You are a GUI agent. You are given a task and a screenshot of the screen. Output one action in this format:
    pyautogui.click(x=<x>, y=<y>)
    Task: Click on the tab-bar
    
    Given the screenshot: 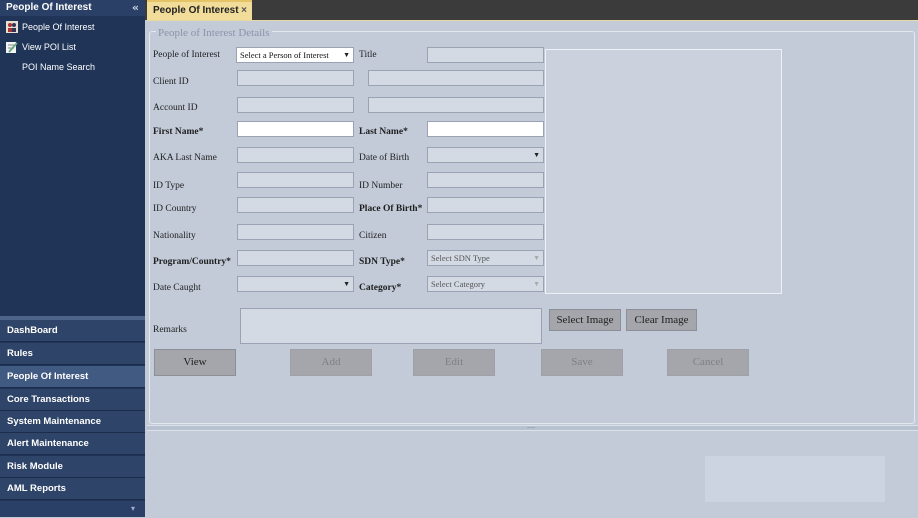 What is the action you would take?
    pyautogui.click(x=531, y=10)
    